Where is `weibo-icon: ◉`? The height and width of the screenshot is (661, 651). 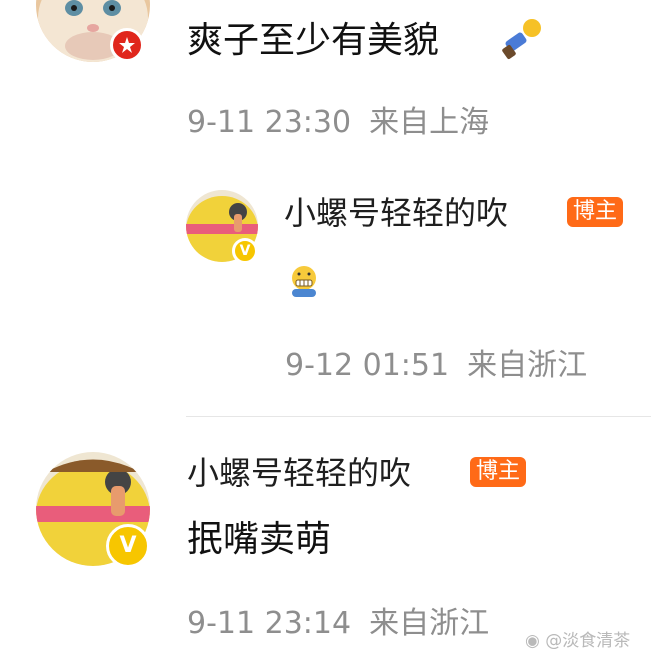
weibo-icon: ◉ is located at coordinates (532, 641).